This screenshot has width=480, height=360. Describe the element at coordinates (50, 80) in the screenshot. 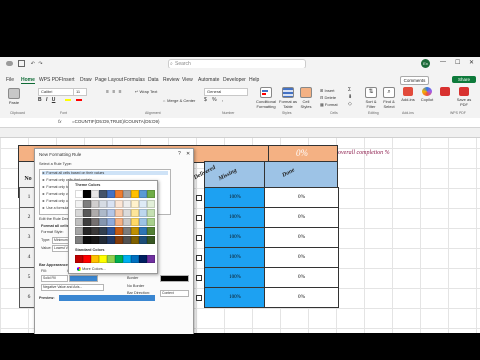

I see `tab-wps-pdf: WPS PDF` at that location.